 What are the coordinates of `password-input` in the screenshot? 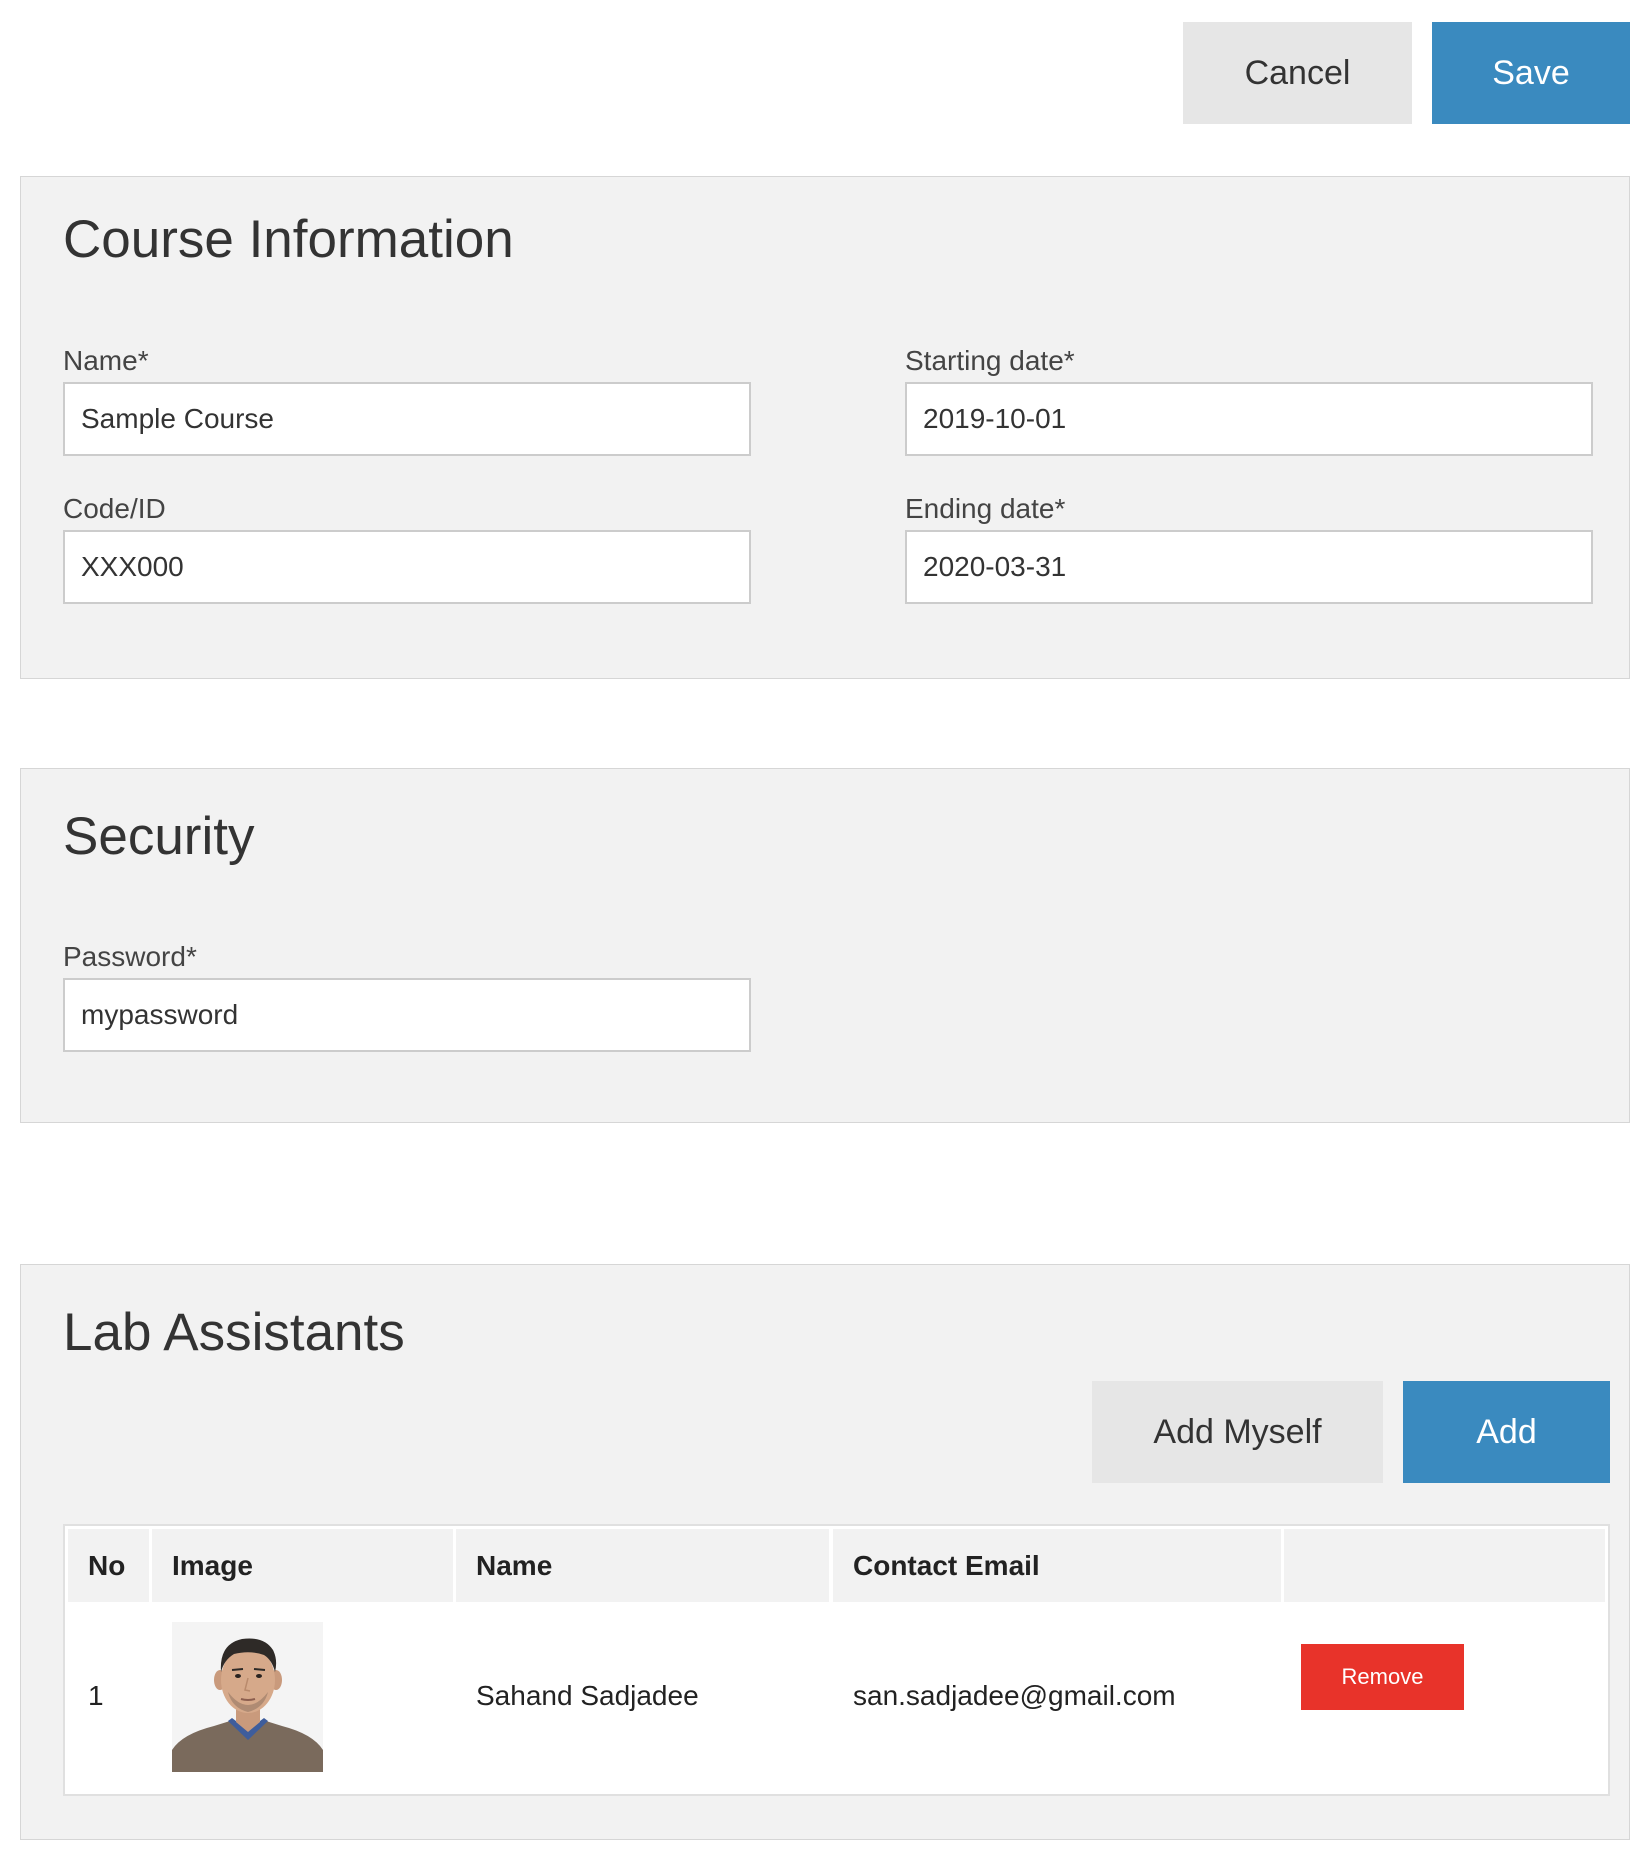 It's located at (407, 1015).